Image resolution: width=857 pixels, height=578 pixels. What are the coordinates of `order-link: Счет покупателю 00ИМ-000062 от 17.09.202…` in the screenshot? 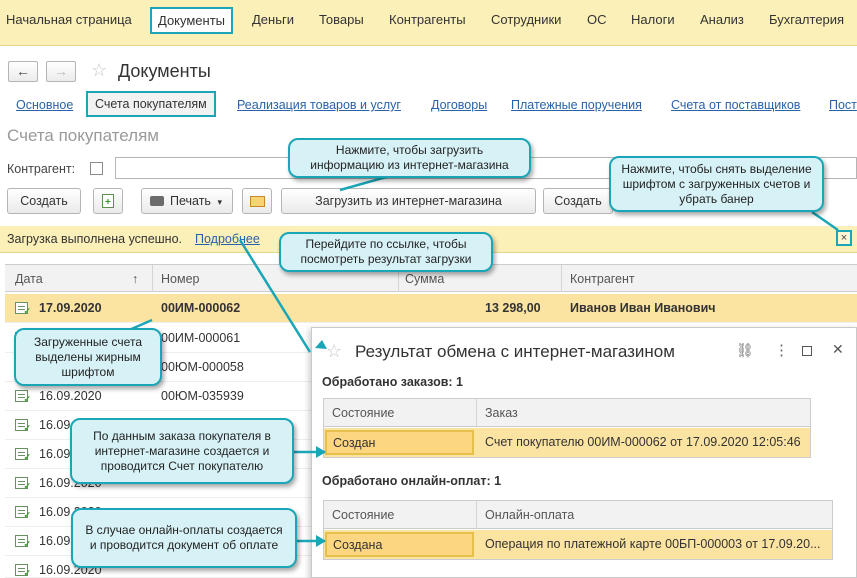 It's located at (643, 442).